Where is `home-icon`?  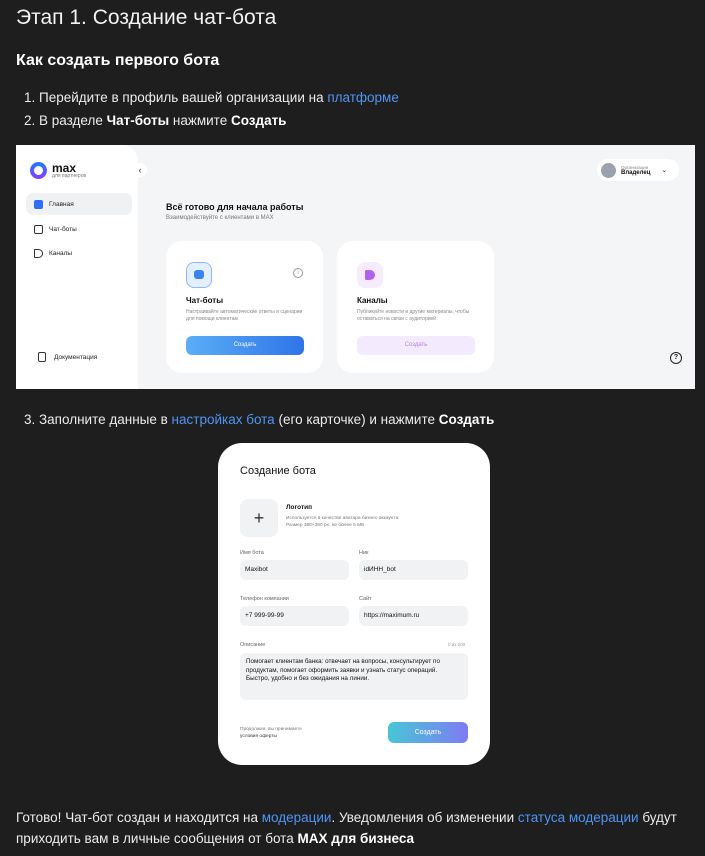 home-icon is located at coordinates (38, 204).